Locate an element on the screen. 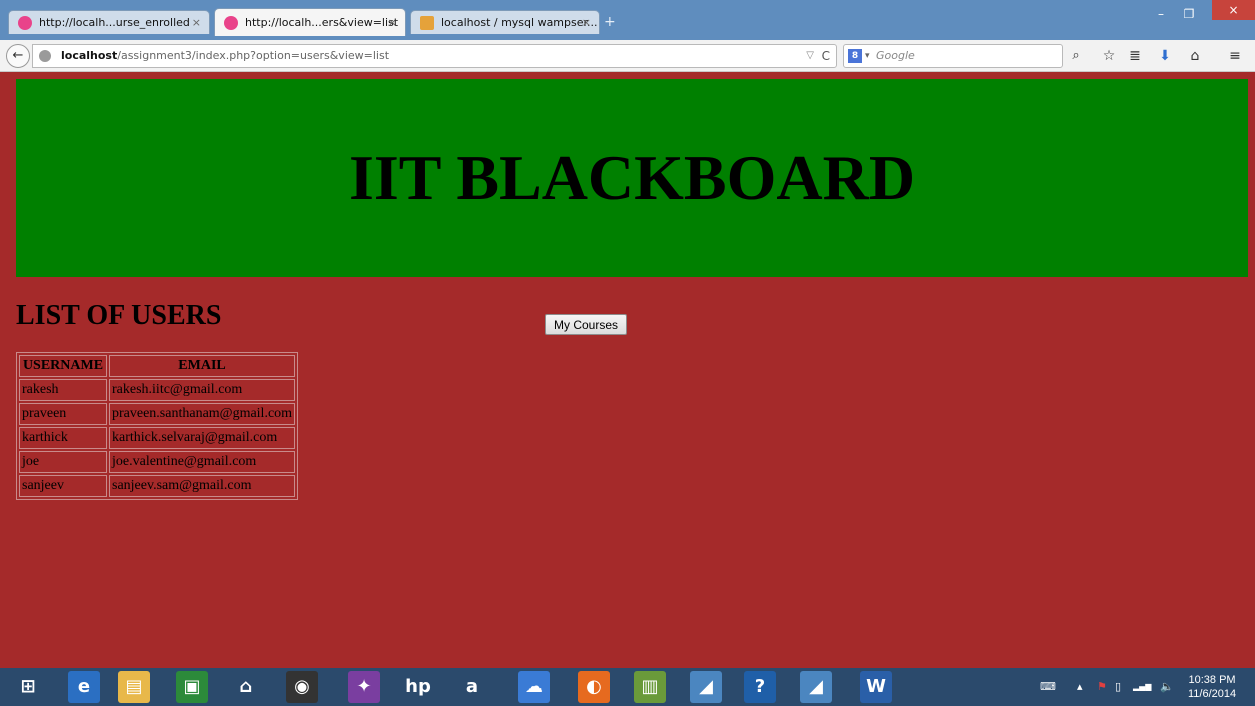 This screenshot has width=1255, height=706. file-explorer-icon: ▤ is located at coordinates (134, 687).